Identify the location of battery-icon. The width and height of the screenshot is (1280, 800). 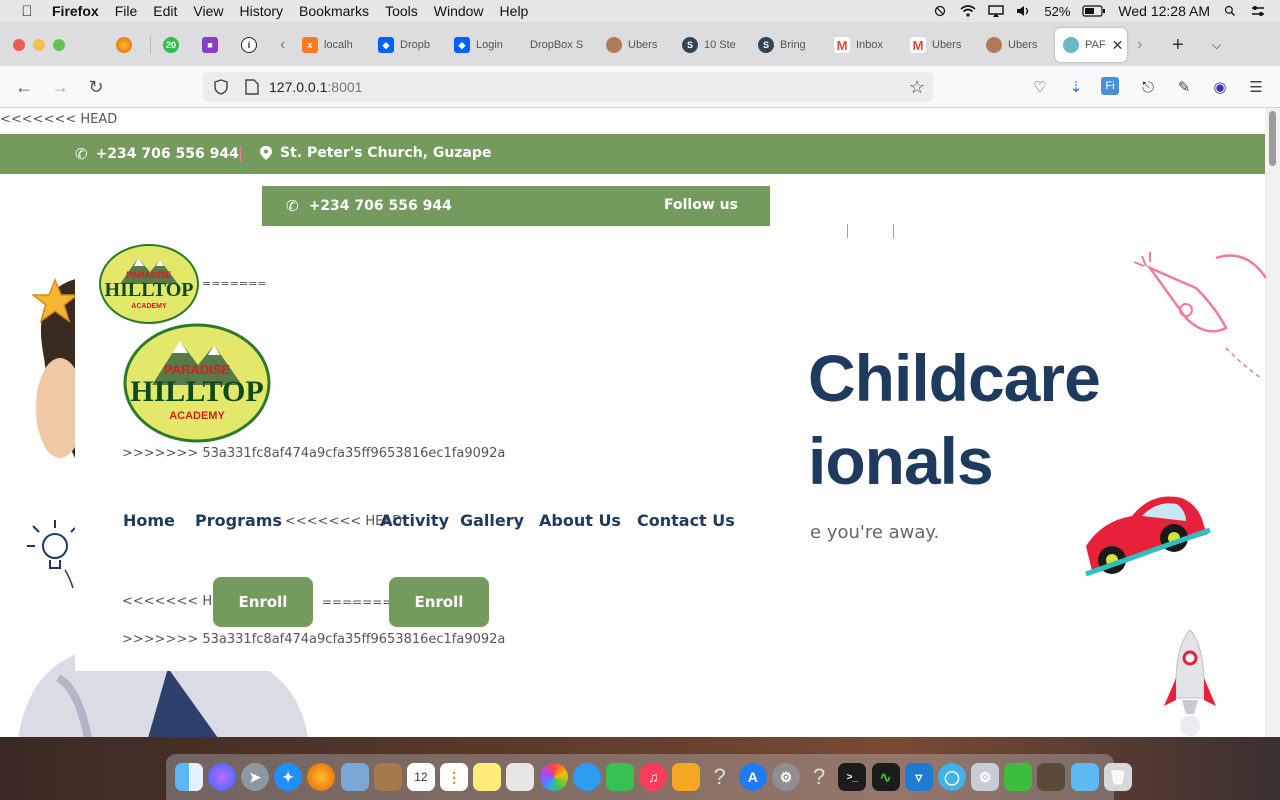
(1094, 11).